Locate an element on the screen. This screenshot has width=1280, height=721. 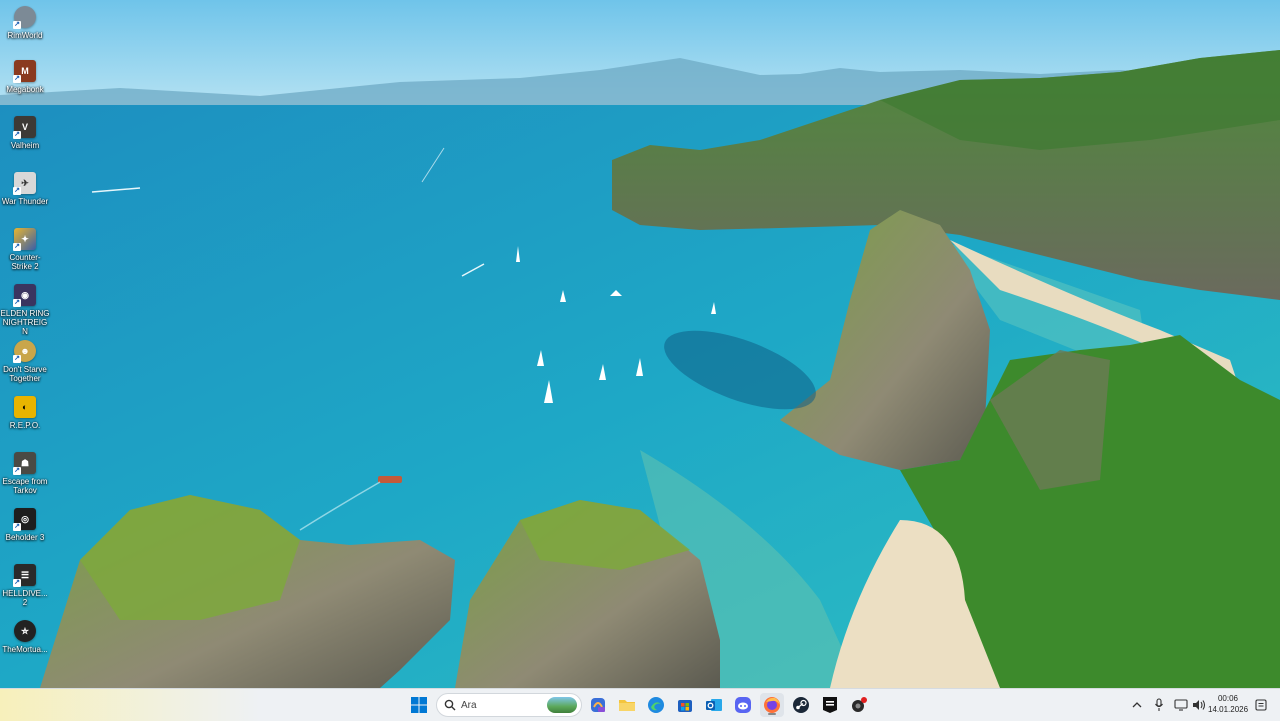
show-hidden-icons is located at coordinates (1137, 705).